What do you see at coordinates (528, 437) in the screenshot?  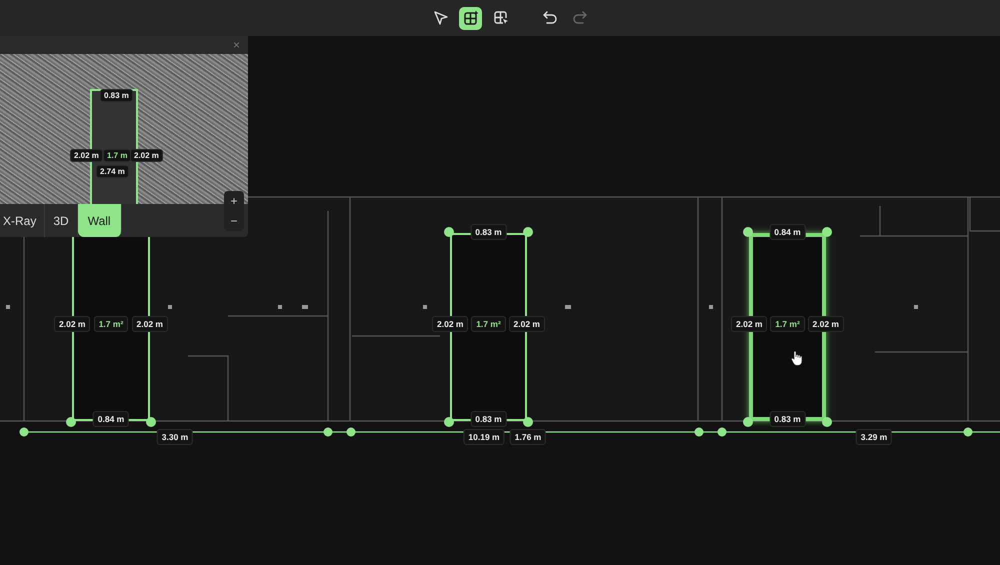 I see `dimension-label: 1.76 m` at bounding box center [528, 437].